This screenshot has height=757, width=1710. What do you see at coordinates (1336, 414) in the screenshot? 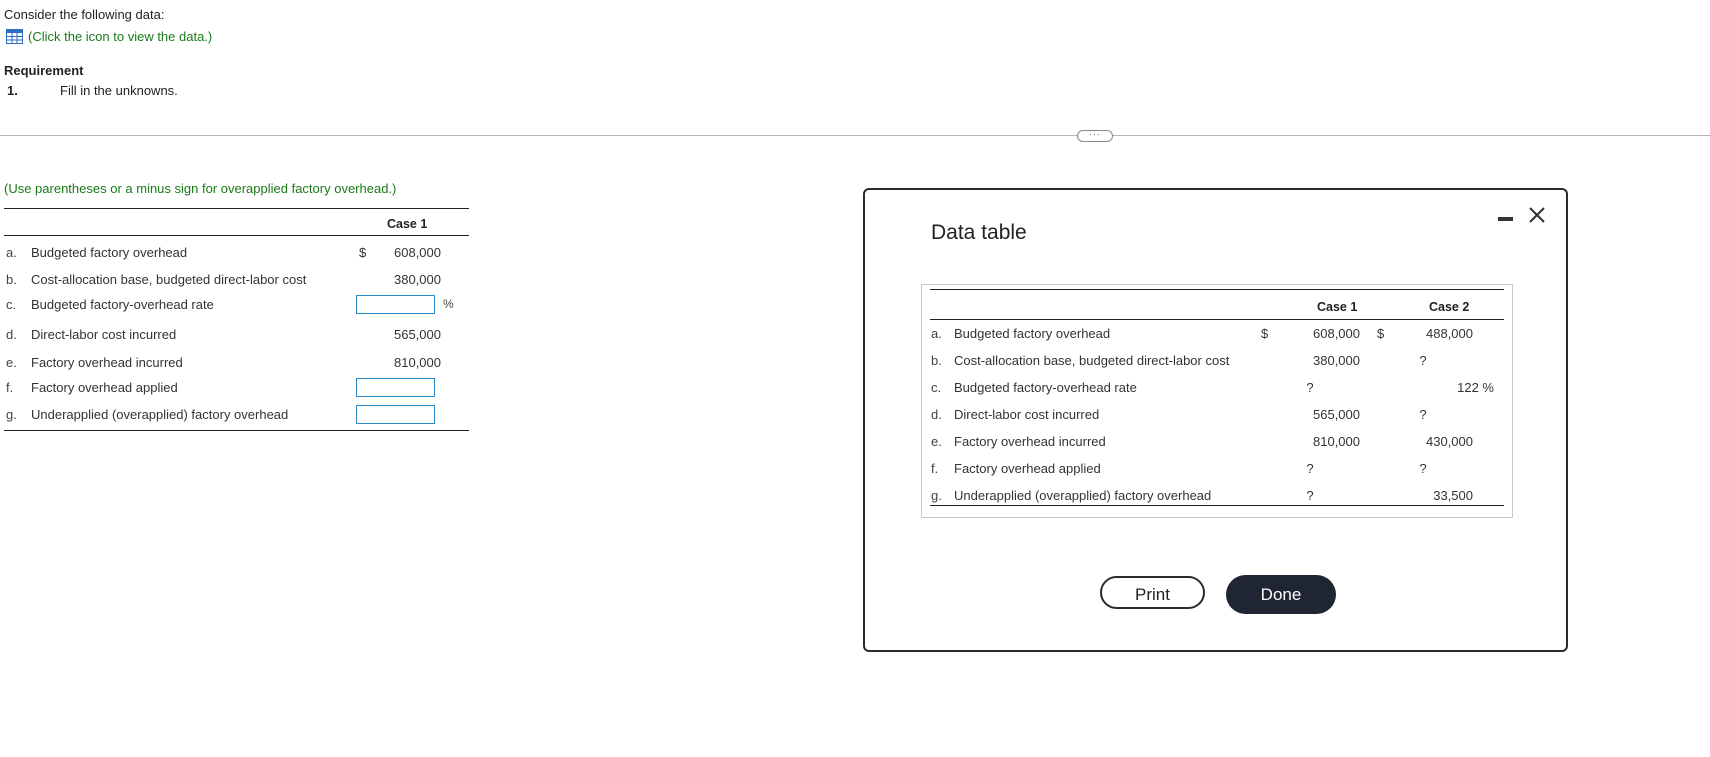
I see `case-1-value: 565,000` at bounding box center [1336, 414].